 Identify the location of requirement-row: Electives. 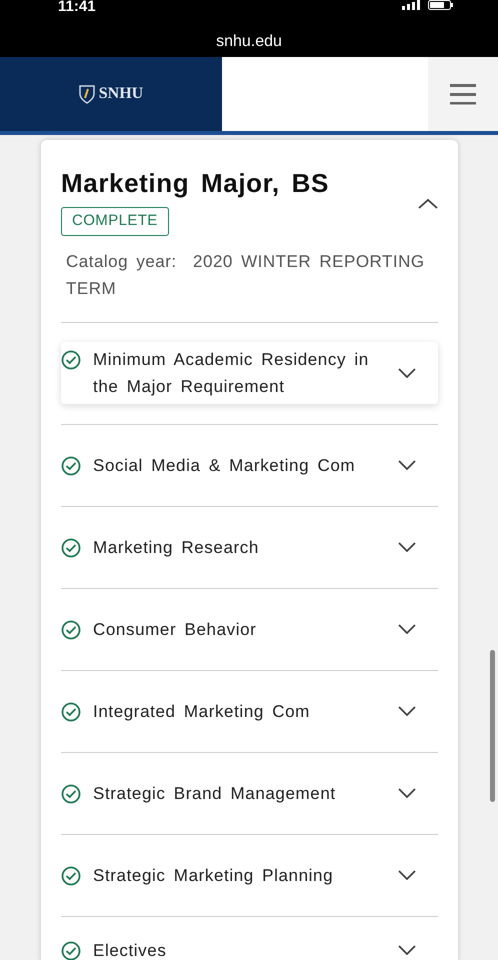
(249, 948).